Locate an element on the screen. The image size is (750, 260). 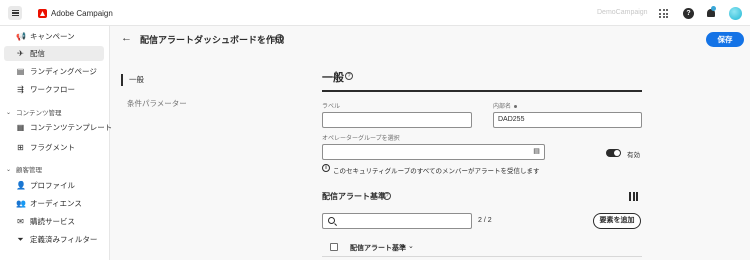
internal-name-label-text: 内部名 is located at coordinates (502, 107).